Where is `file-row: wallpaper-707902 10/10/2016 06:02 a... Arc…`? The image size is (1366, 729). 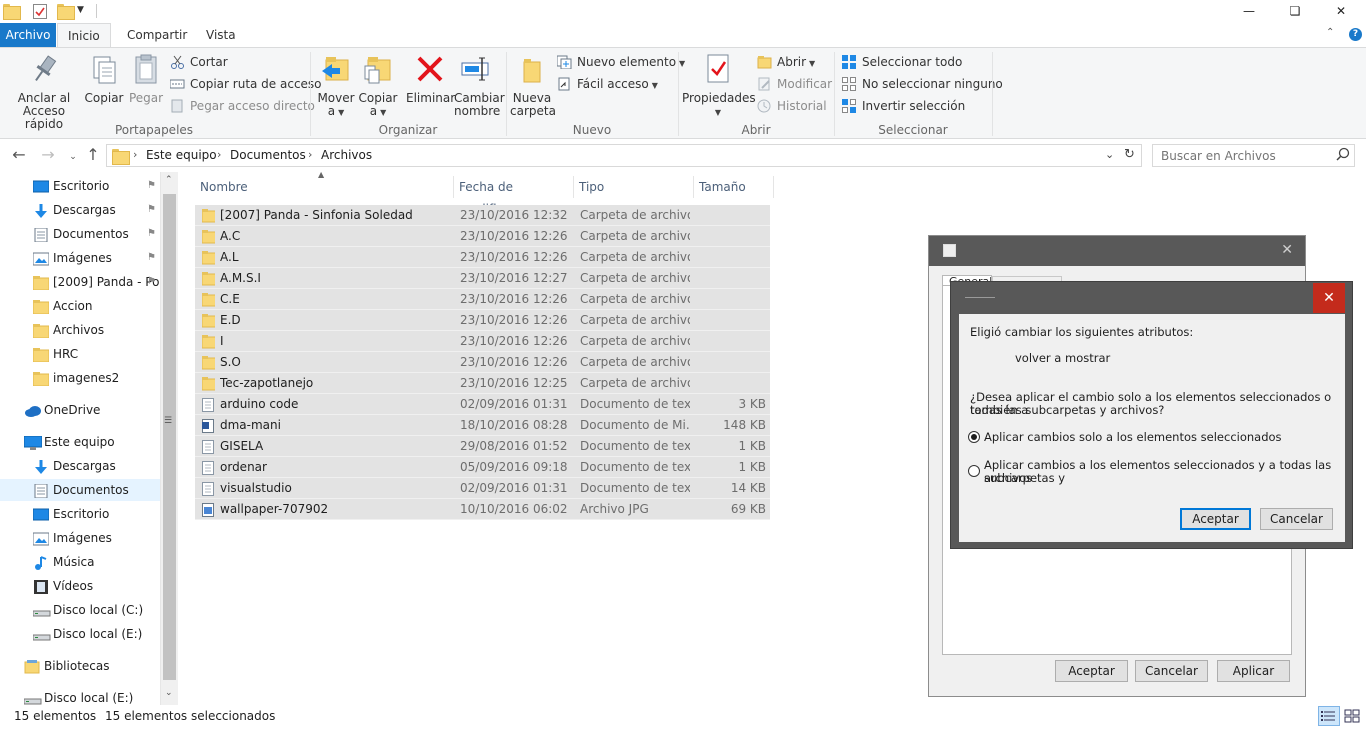
file-row: wallpaper-707902 10/10/2016 06:02 a... Arc… is located at coordinates (482, 509).